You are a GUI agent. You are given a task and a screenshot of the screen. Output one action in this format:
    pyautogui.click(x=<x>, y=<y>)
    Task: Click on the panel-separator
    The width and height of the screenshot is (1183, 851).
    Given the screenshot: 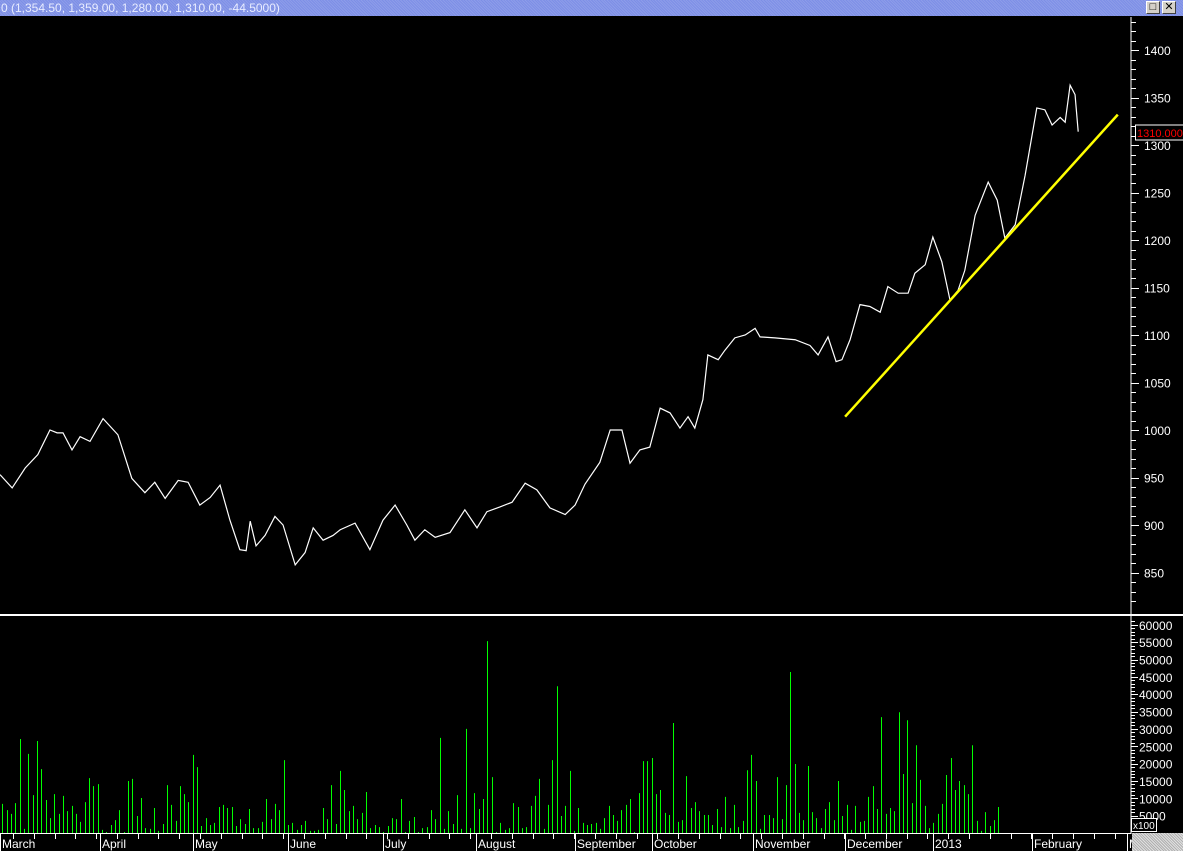 What is the action you would take?
    pyautogui.click(x=591, y=615)
    